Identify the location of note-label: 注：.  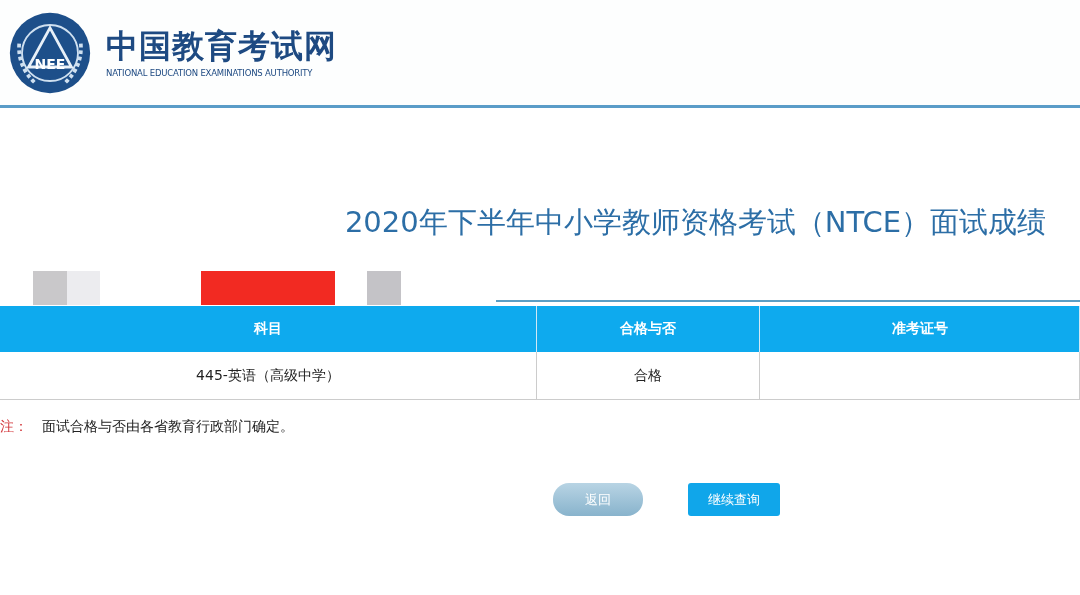
(14, 427).